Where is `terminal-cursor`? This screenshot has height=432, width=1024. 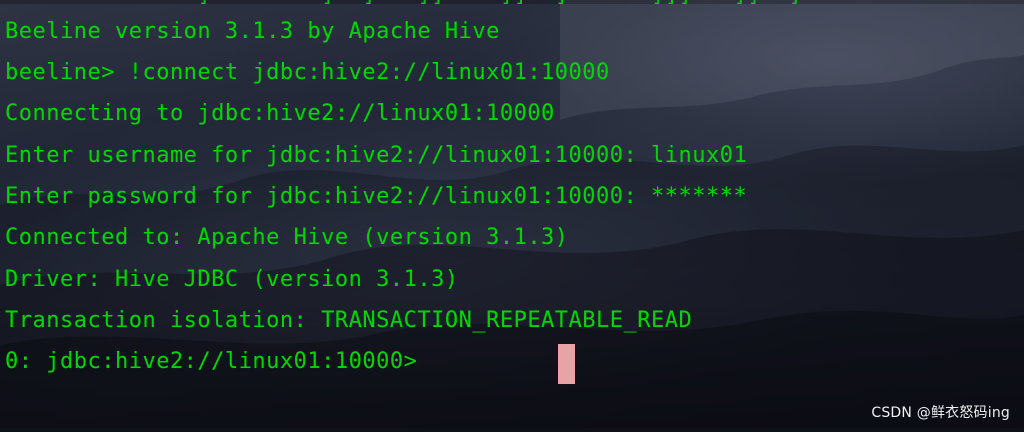 terminal-cursor is located at coordinates (566, 364).